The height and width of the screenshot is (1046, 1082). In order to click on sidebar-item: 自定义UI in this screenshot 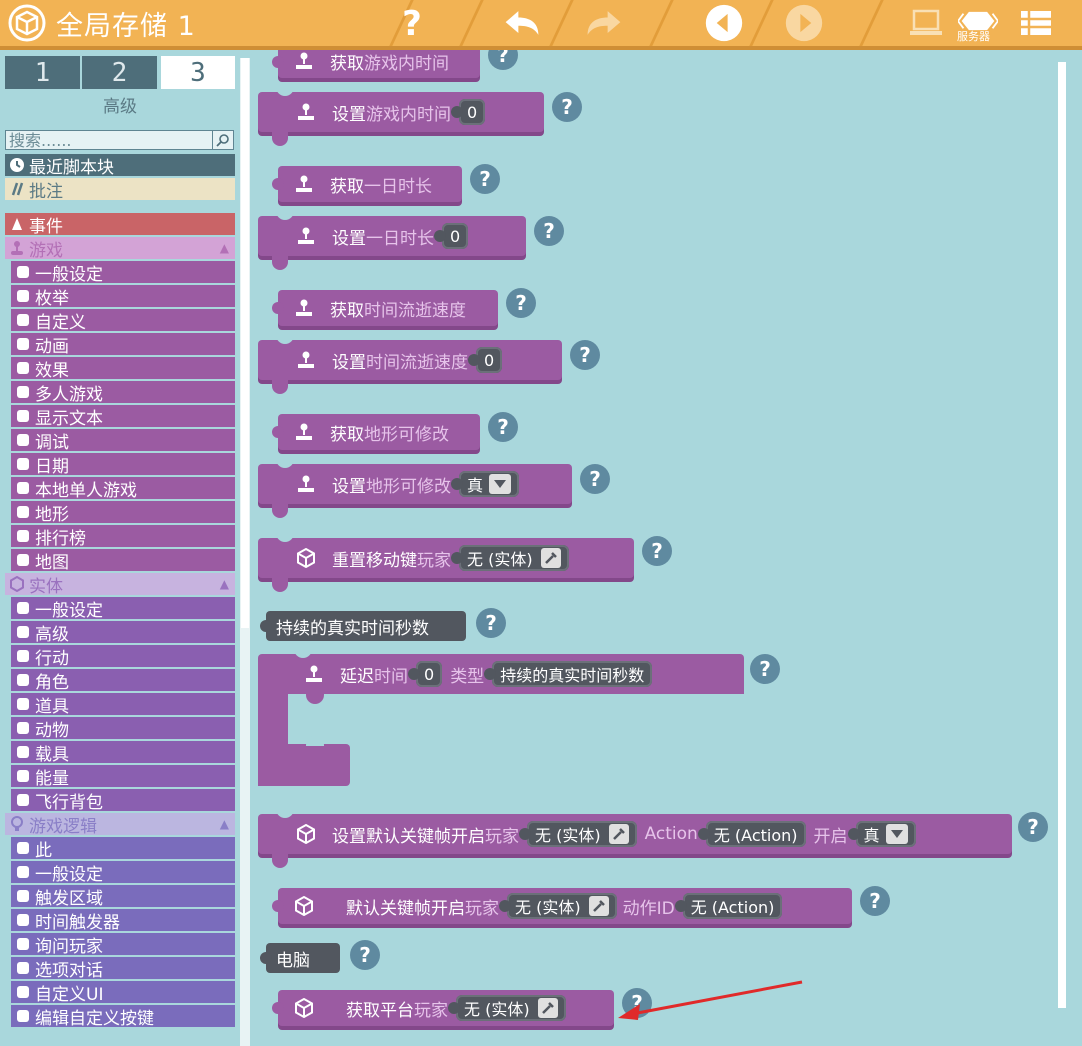, I will do `click(123, 993)`.